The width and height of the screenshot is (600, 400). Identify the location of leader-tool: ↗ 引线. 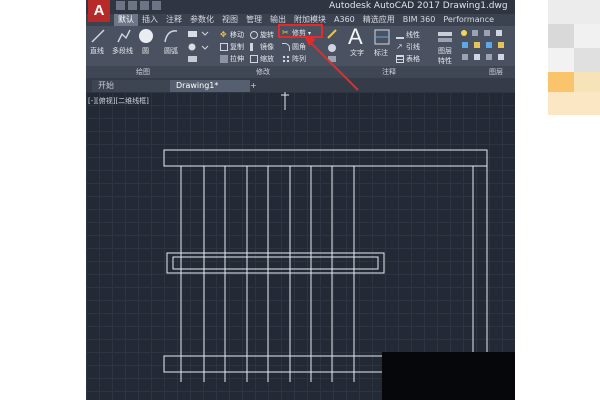
(408, 47).